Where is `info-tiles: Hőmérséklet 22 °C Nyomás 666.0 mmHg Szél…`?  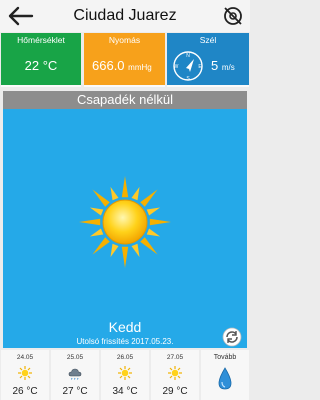
info-tiles: Hőmérséklet 22 °C Nyomás 666.0 mmHg Szél… is located at coordinates (125, 60).